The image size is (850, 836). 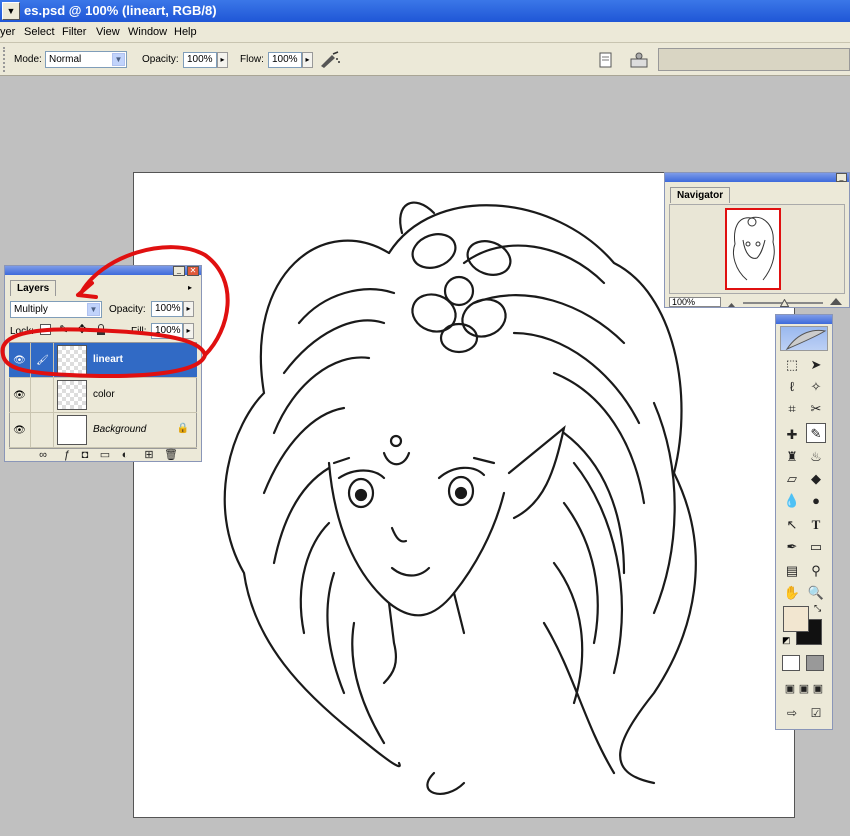 What do you see at coordinates (606, 60) in the screenshot?
I see `file-browser-icon` at bounding box center [606, 60].